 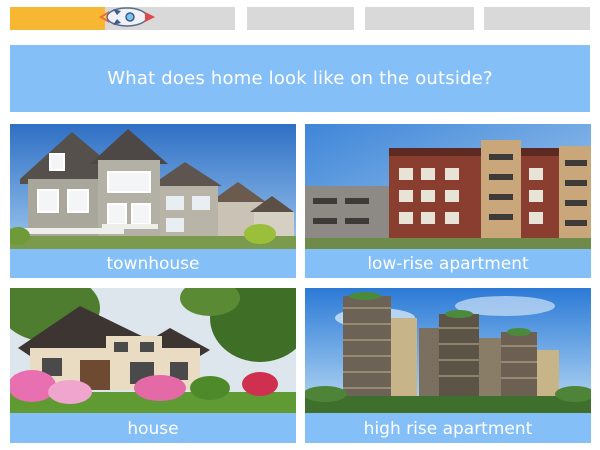 I want to click on house-photo, so click(x=153, y=350).